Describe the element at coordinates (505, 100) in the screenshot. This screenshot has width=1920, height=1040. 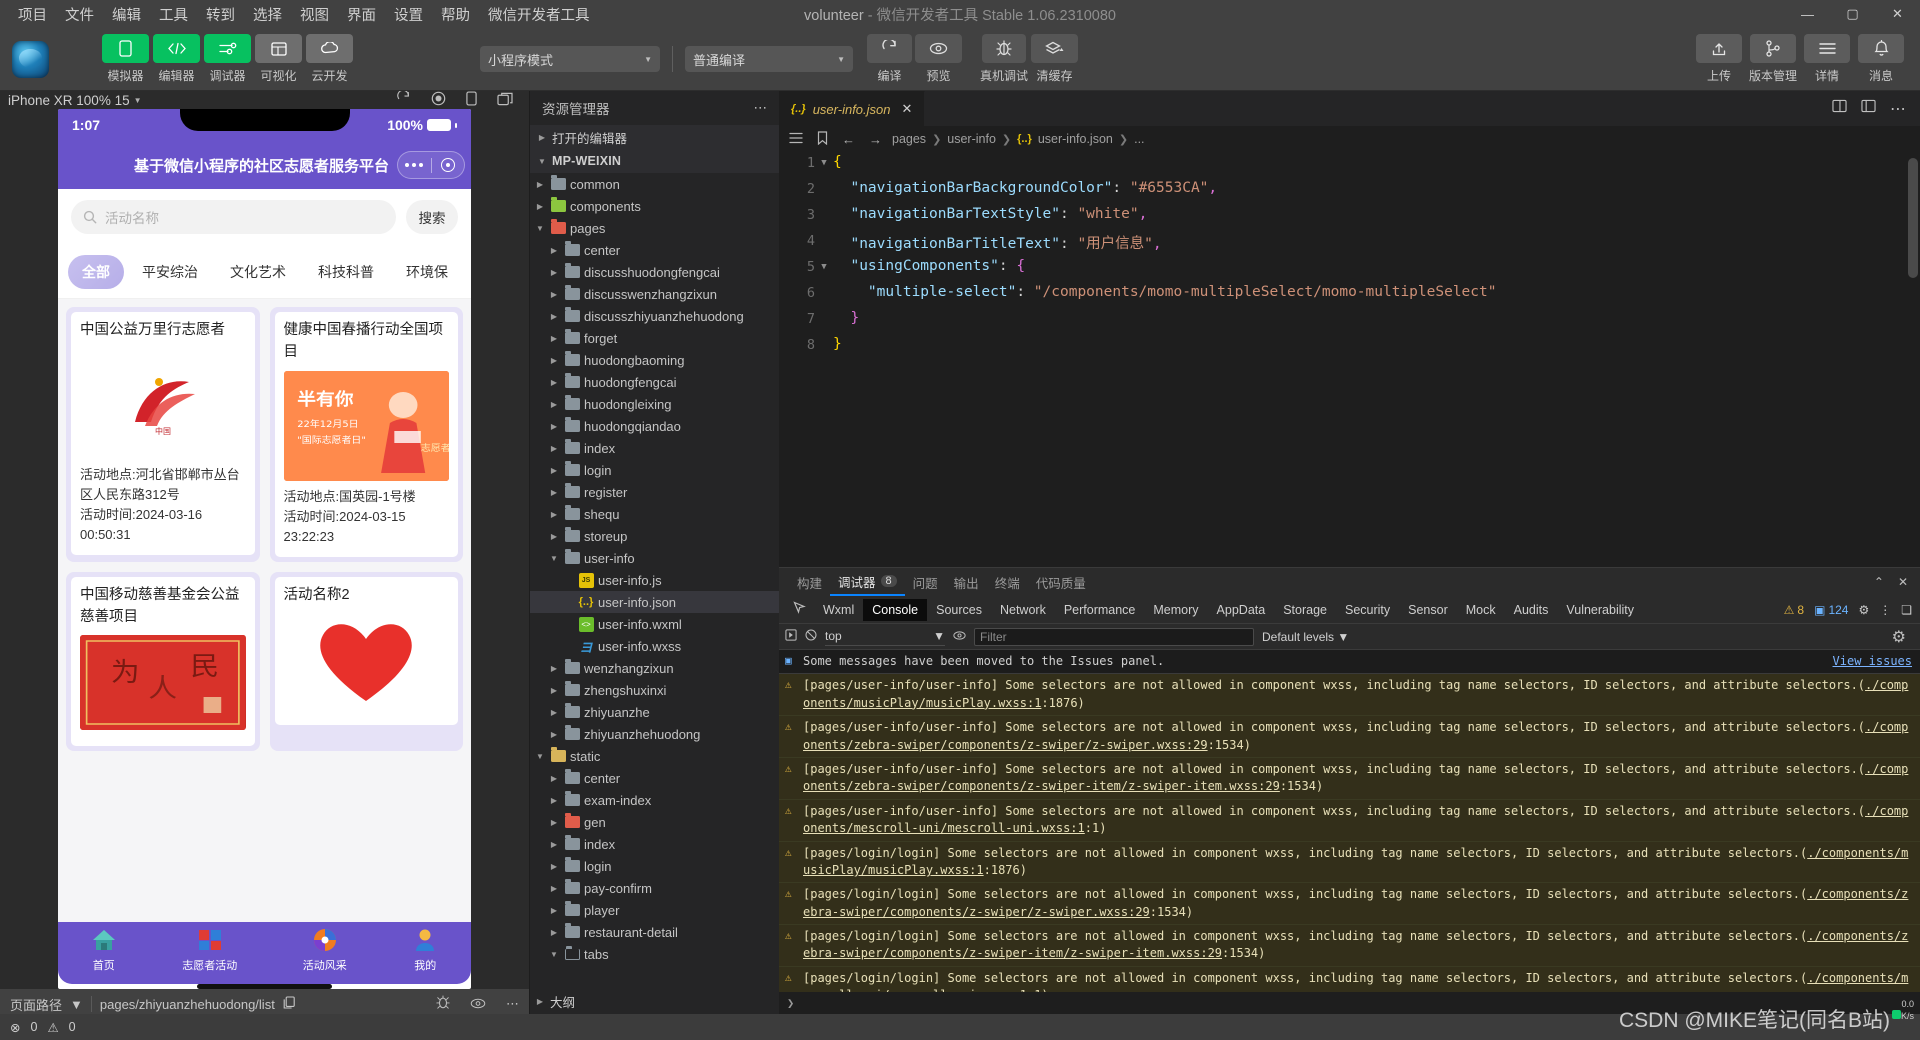
I see `split-icon` at that location.